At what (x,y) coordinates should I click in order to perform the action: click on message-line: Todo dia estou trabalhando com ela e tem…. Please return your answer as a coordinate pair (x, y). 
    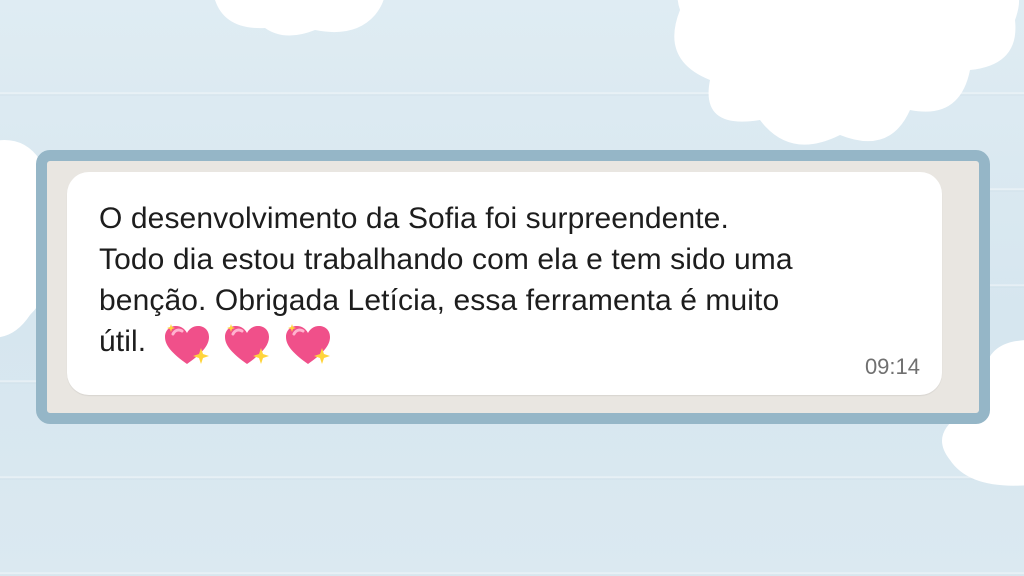
    Looking at the image, I should click on (446, 259).